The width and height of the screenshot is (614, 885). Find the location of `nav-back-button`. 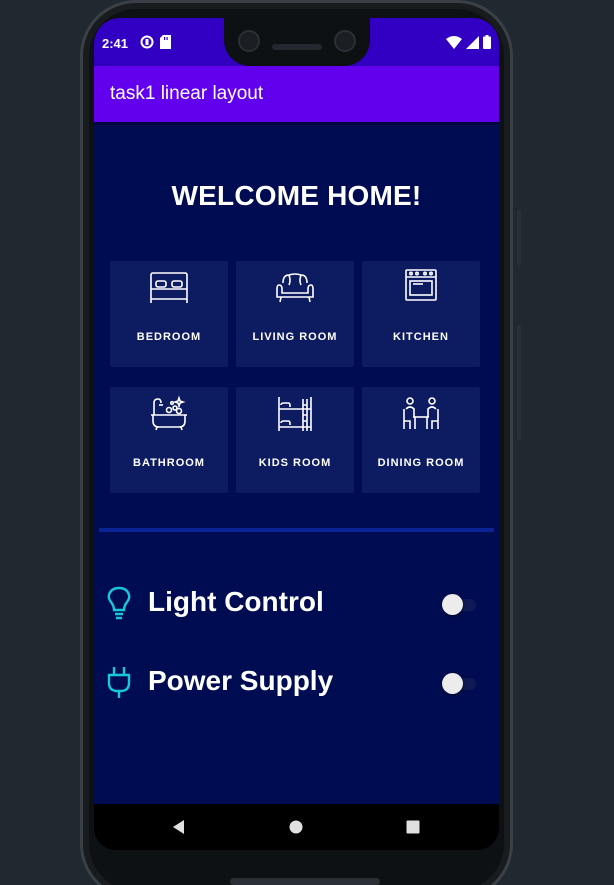

nav-back-button is located at coordinates (179, 827).